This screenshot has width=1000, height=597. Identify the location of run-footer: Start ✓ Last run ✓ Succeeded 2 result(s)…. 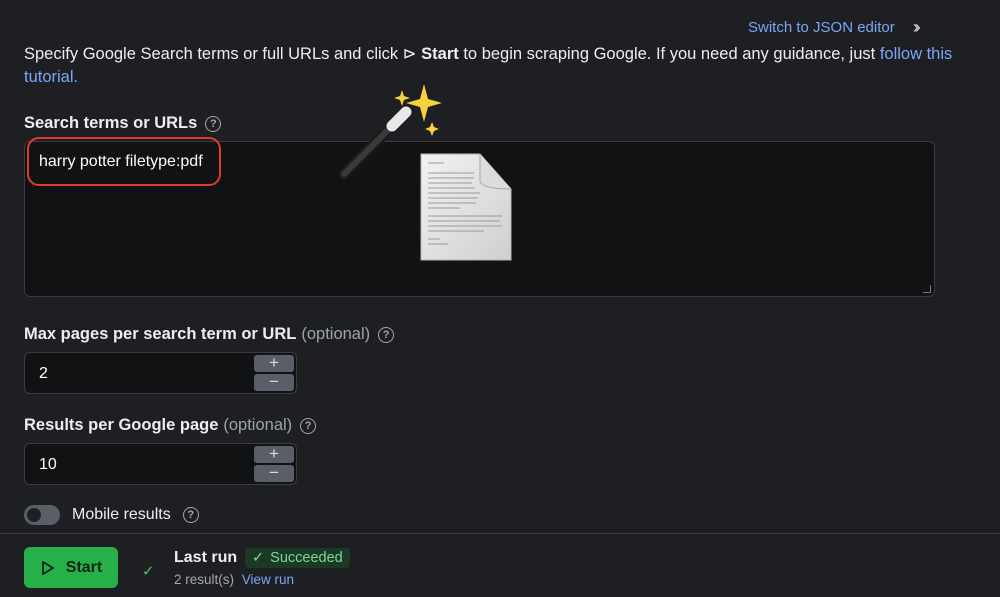
(500, 565).